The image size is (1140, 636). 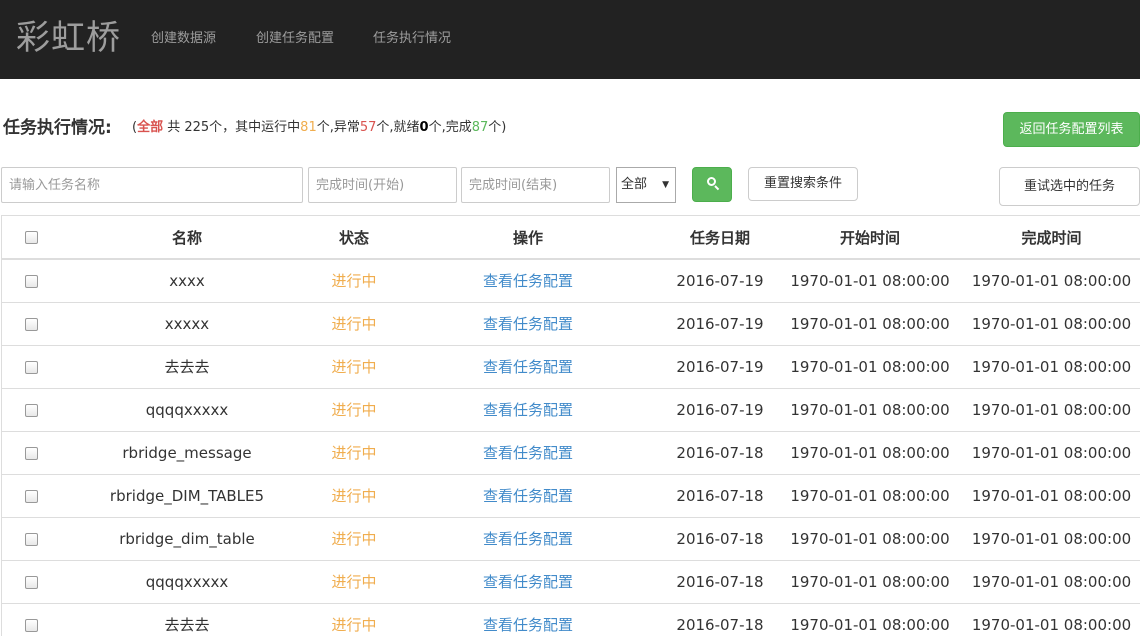 What do you see at coordinates (497, 127) in the screenshot?
I see `summary-after-done: 个)` at bounding box center [497, 127].